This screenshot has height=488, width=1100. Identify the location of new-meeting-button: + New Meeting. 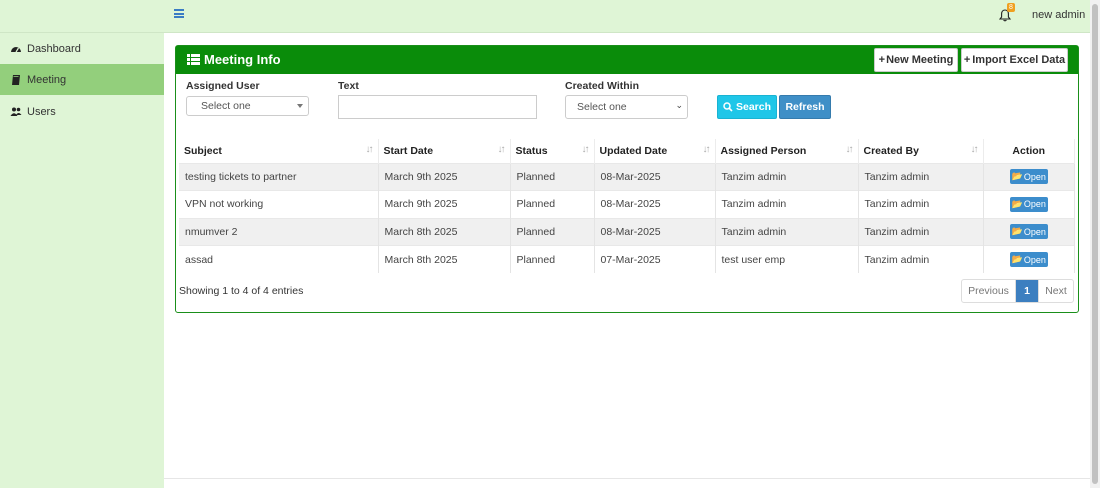
(916, 60).